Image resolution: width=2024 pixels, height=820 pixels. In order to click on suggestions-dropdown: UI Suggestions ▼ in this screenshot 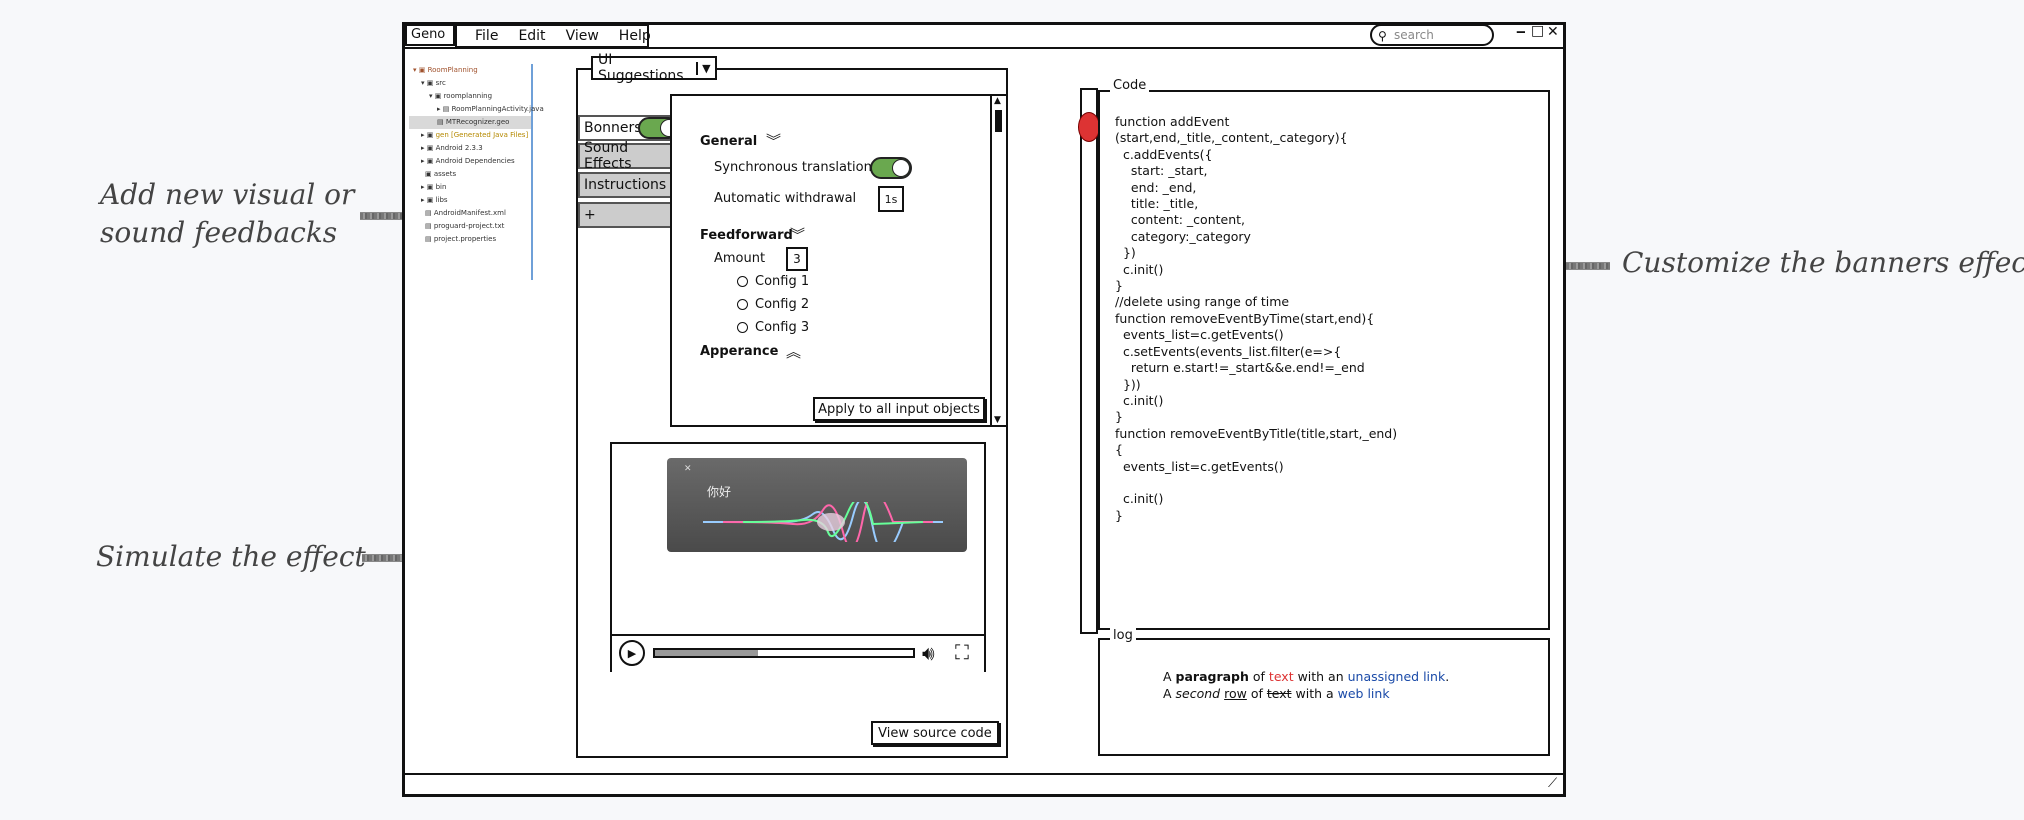, I will do `click(654, 68)`.